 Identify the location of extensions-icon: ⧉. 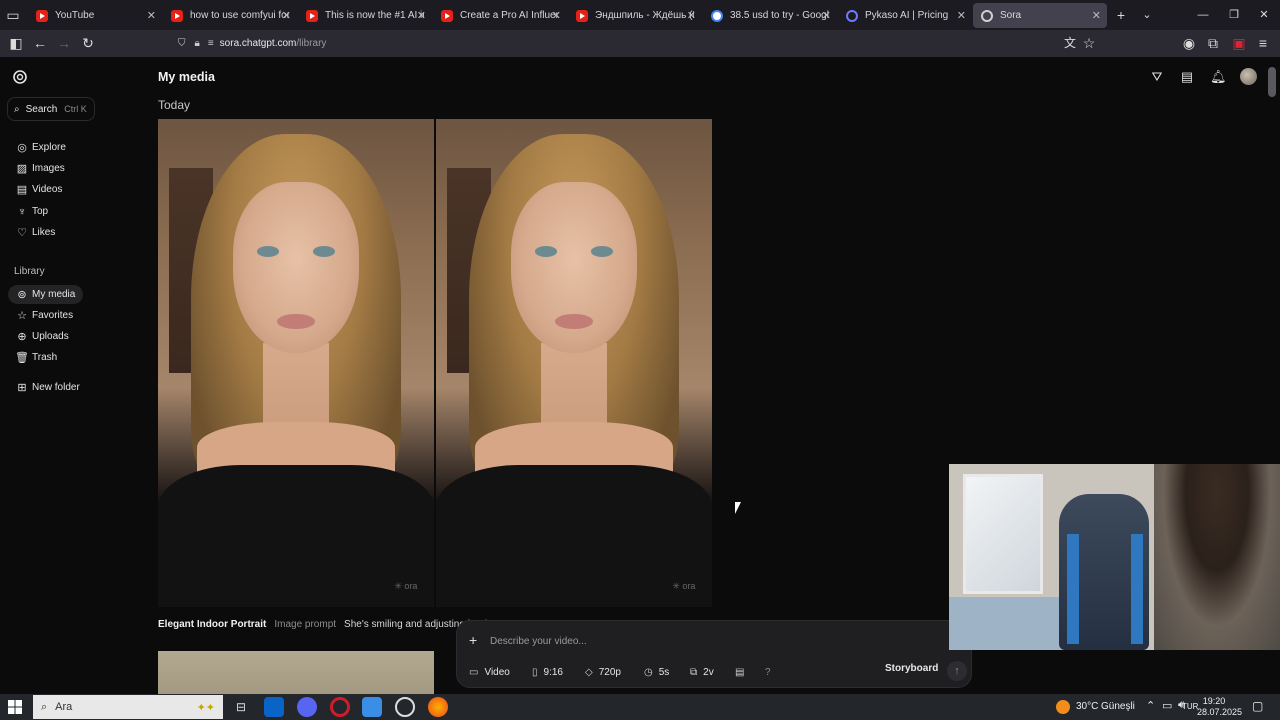
(1213, 43).